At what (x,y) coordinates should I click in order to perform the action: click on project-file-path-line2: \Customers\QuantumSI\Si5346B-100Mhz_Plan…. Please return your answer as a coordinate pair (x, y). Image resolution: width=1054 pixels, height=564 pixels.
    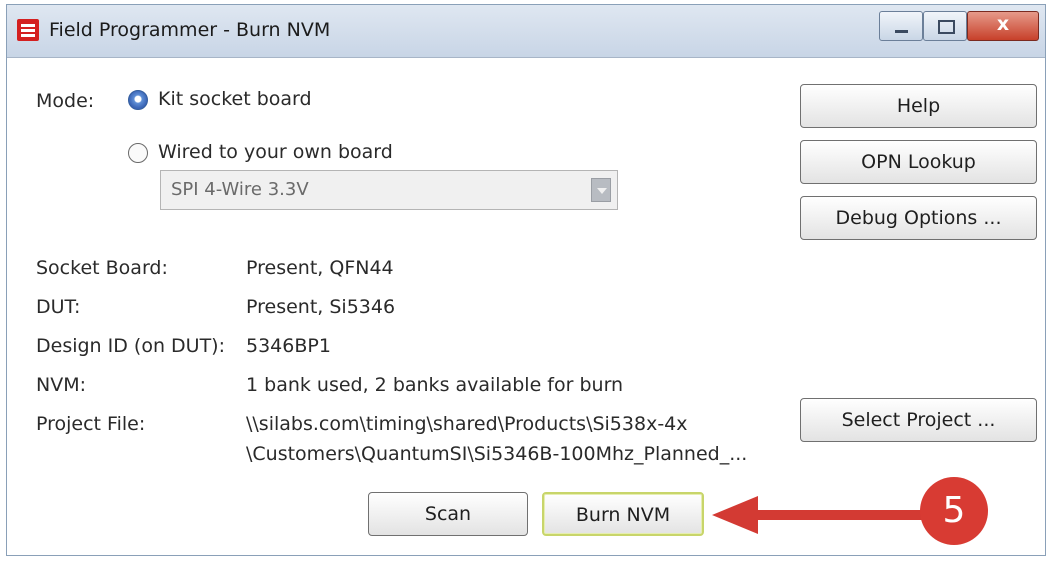
    Looking at the image, I should click on (497, 454).